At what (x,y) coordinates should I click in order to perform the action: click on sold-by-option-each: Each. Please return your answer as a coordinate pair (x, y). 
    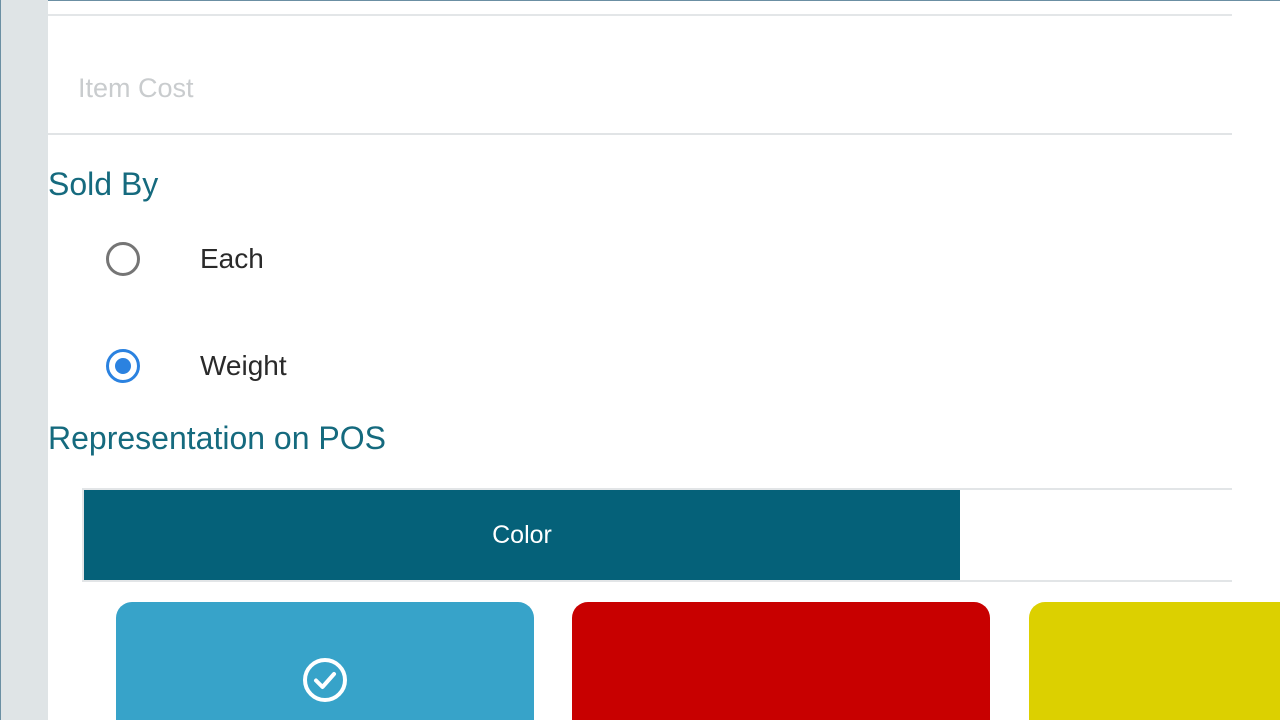
    Looking at the image, I should click on (185, 259).